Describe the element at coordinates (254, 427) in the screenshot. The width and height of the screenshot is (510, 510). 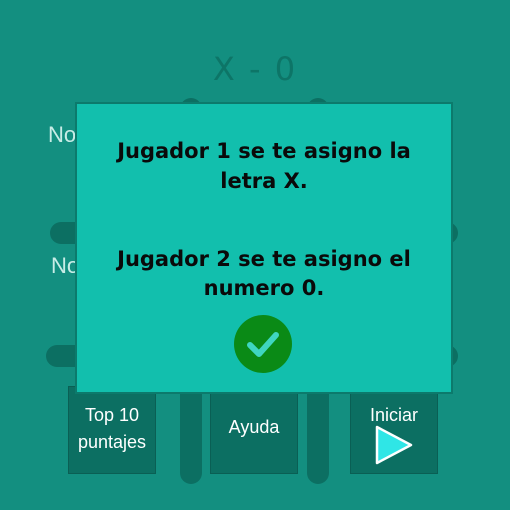
I see `help-label: Ayuda` at that location.